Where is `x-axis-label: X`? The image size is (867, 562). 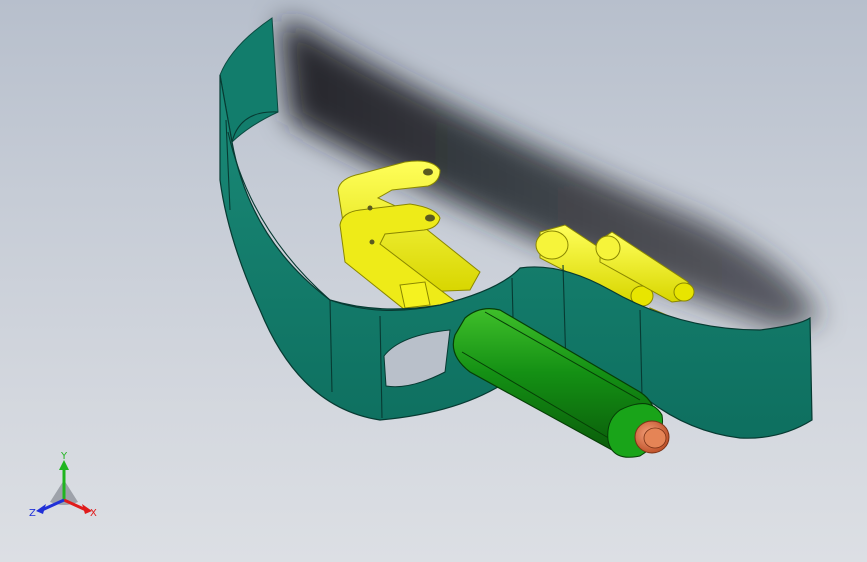
x-axis-label: X is located at coordinates (93, 513).